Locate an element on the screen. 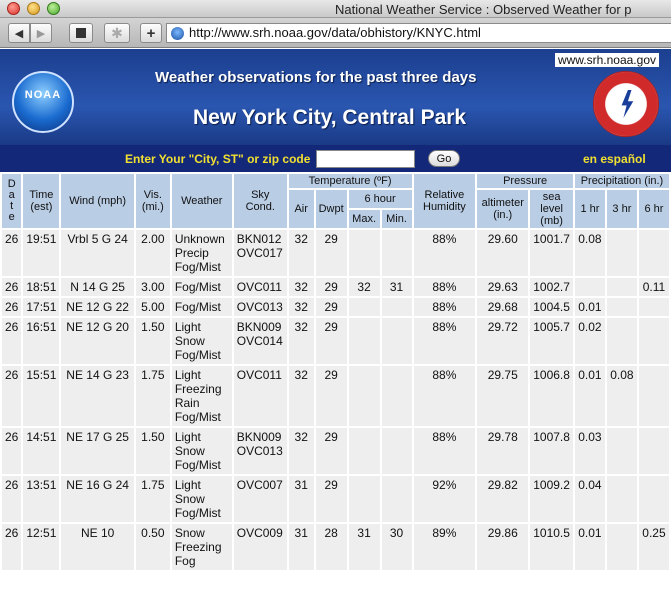 The image size is (671, 603). weather-header: Weather is located at coordinates (201, 201).